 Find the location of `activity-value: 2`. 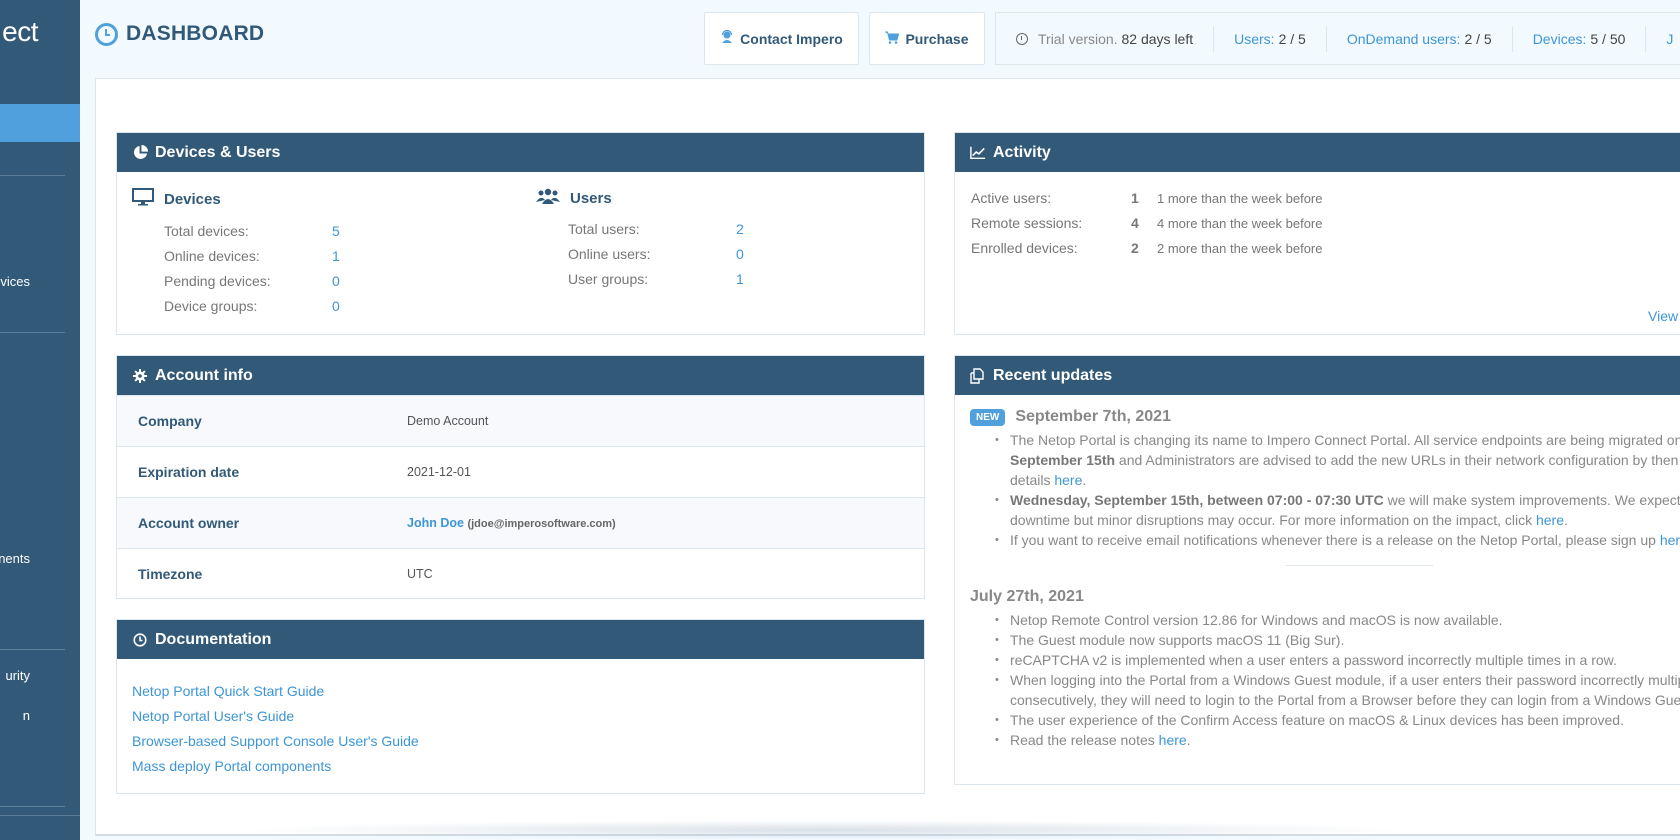

activity-value: 2 is located at coordinates (1135, 248).